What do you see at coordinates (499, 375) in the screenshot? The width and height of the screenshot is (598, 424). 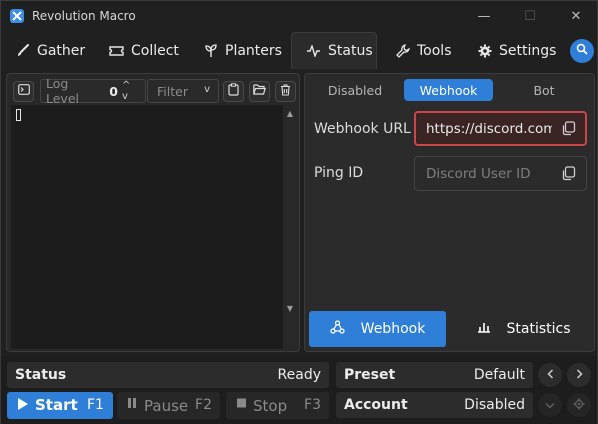 I see `preset-value: Default` at bounding box center [499, 375].